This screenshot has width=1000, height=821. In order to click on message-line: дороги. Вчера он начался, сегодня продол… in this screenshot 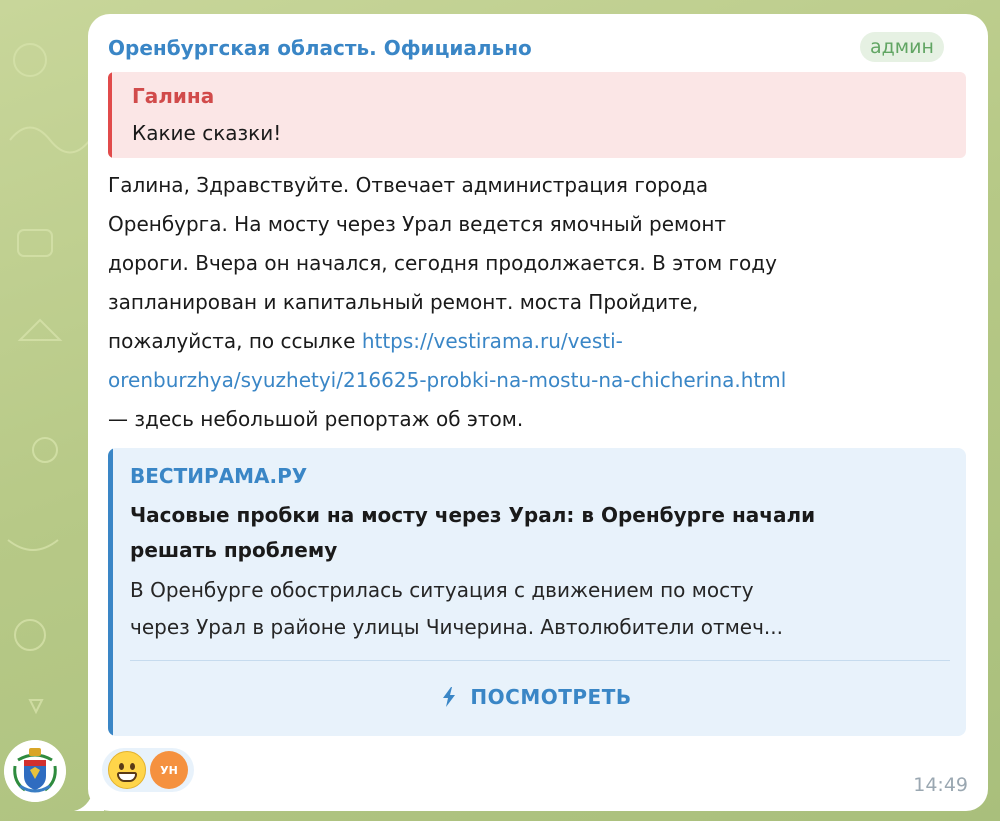, I will do `click(442, 263)`.